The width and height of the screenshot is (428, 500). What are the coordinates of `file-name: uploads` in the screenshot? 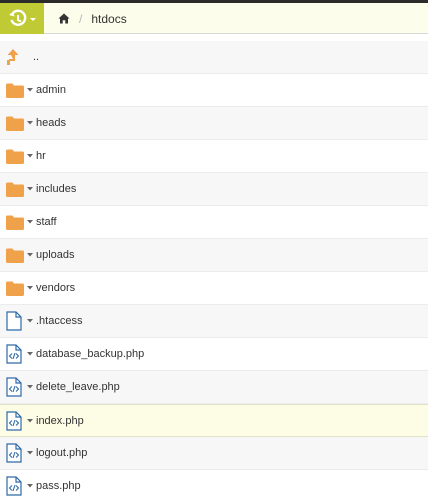 It's located at (55, 255).